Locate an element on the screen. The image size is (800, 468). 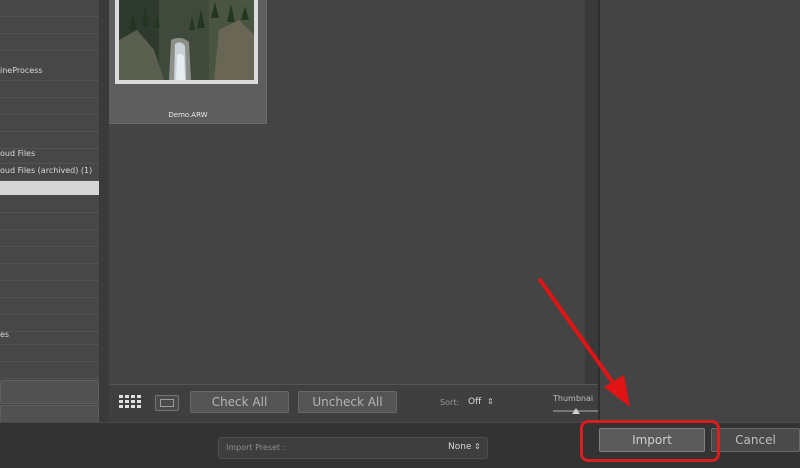
cancel-button: Cancel is located at coordinates (755, 440).